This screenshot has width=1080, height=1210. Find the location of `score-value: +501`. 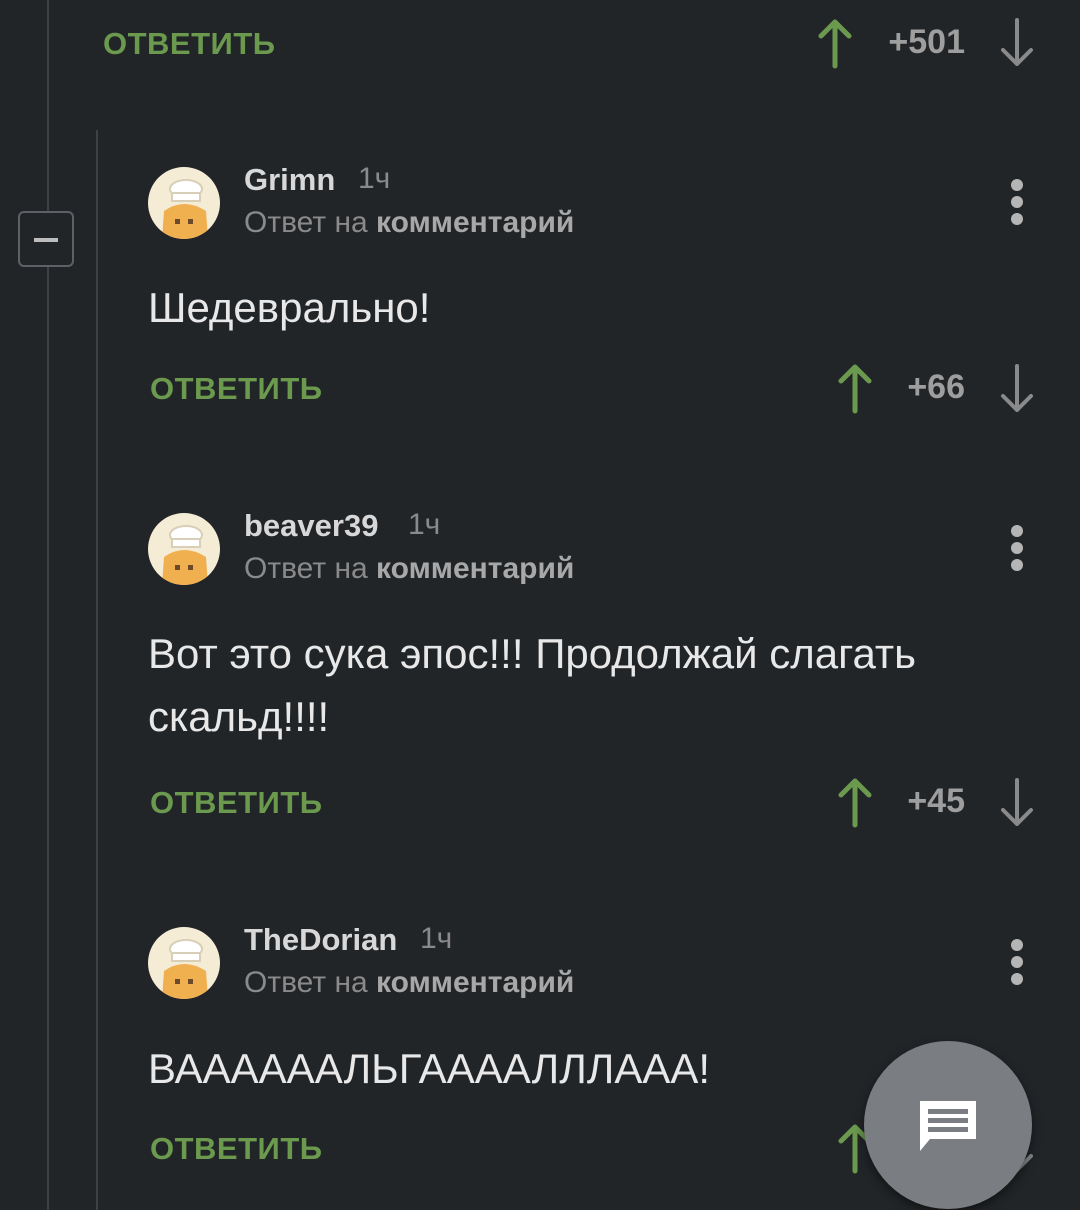

score-value: +501 is located at coordinates (926, 42).